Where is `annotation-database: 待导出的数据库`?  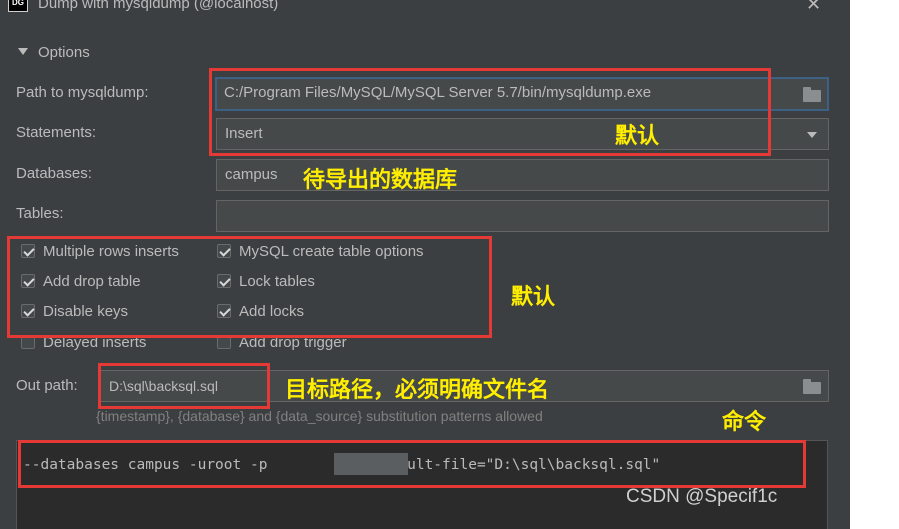
annotation-database: 待导出的数据库 is located at coordinates (380, 179).